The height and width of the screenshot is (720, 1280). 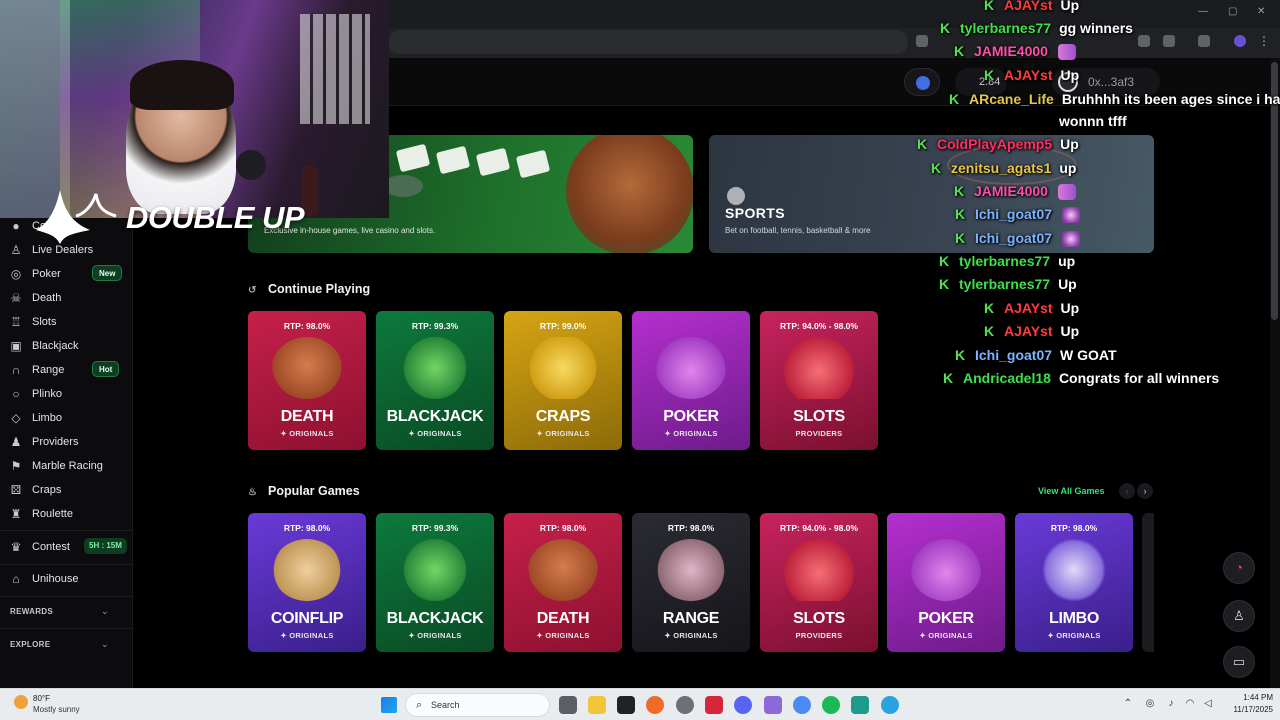 What do you see at coordinates (66, 299) in the screenshot?
I see `sidebar-item-death: ☠ Death` at bounding box center [66, 299].